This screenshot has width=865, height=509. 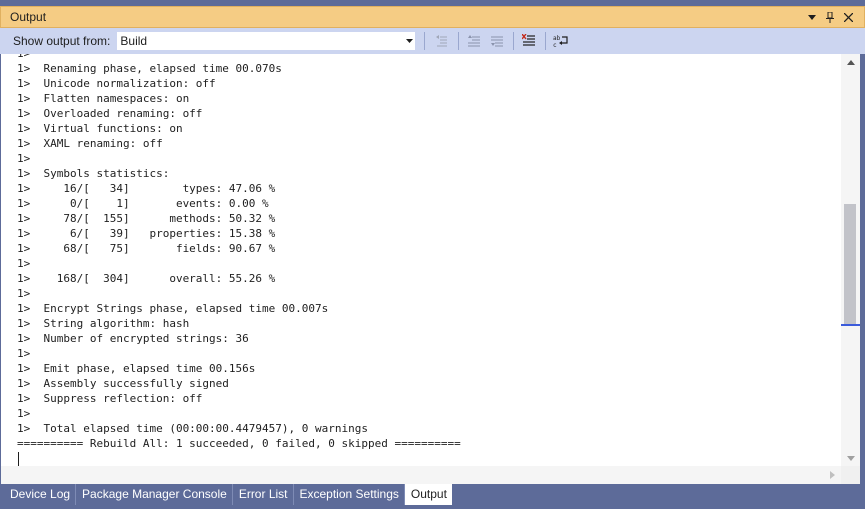 I want to click on scroll-right-icon, so click(x=832, y=475).